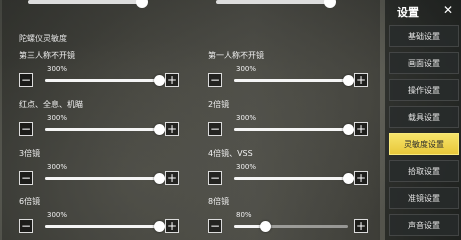 This screenshot has height=240, width=461. I want to click on sidebar-item-sound: 声音设置, so click(424, 225).